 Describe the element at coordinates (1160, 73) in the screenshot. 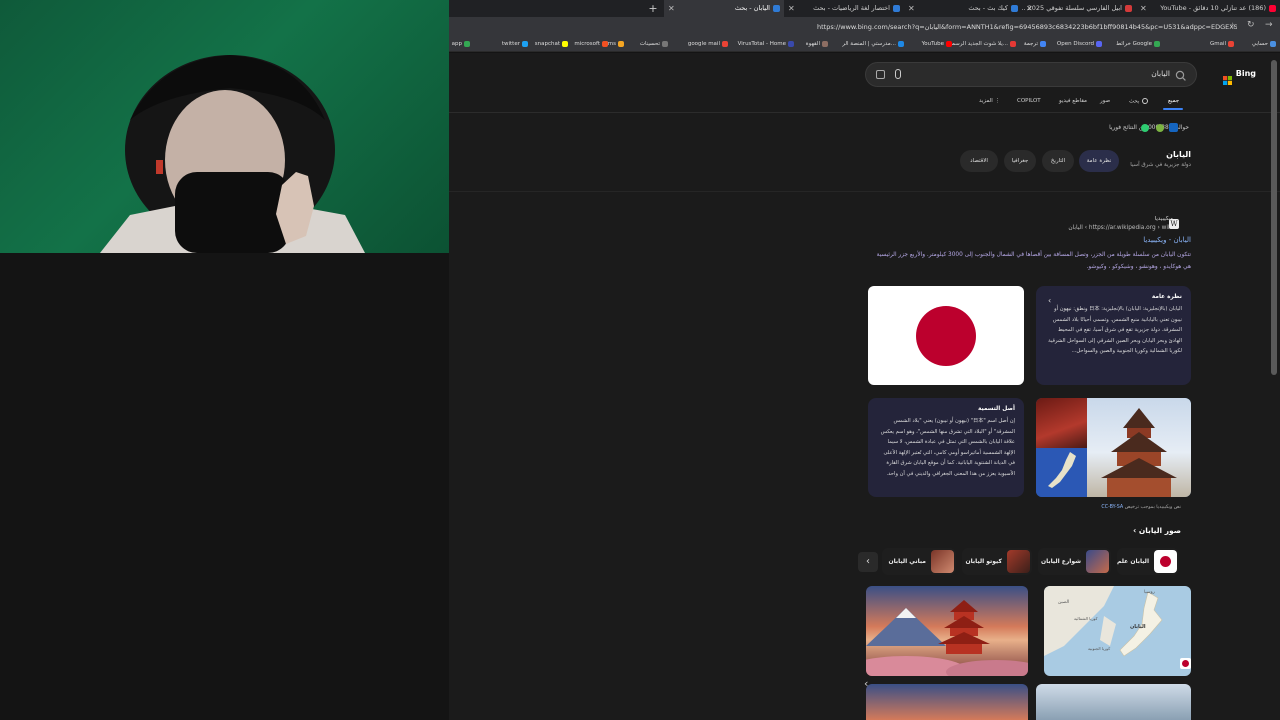

I see `search-input: اليابان` at that location.